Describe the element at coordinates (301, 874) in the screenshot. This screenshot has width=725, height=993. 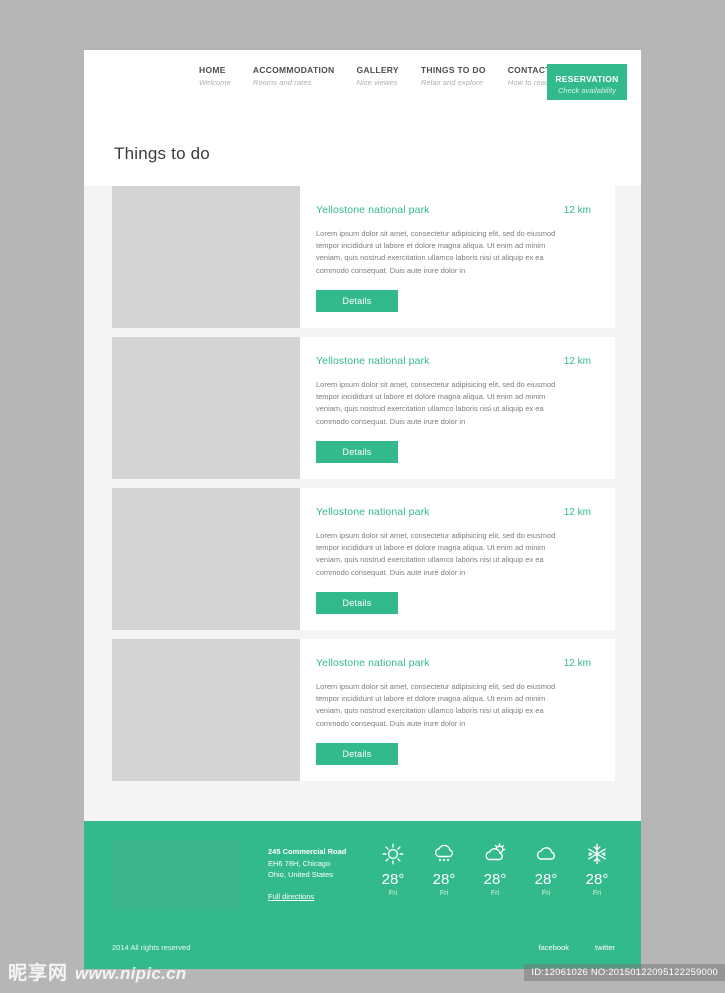
I see `address-line-country: Ohio, United States` at that location.